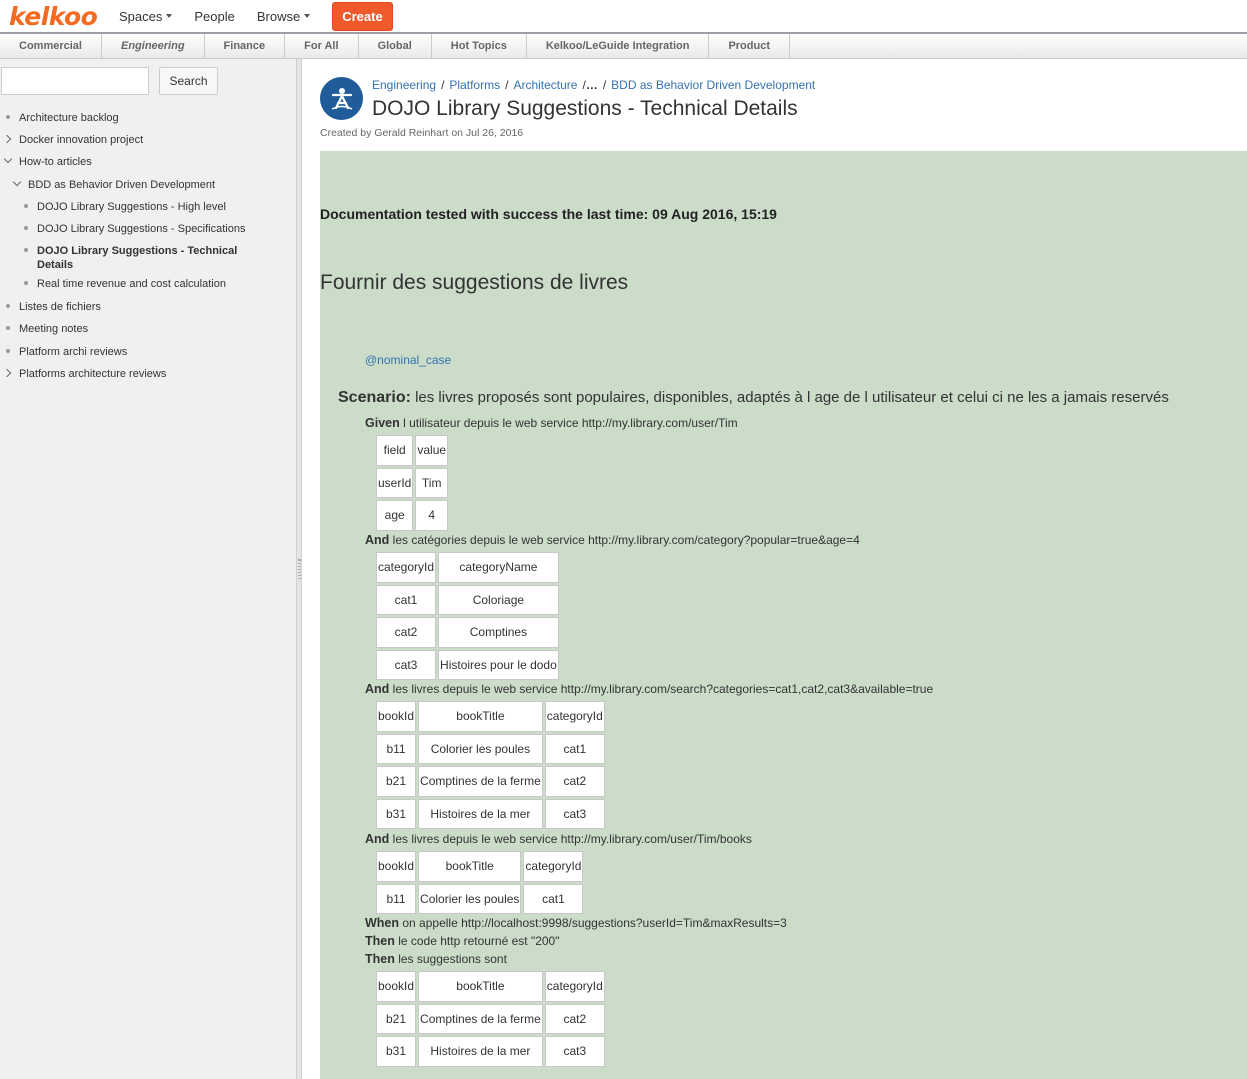 The image size is (1247, 1079). I want to click on table-cell: b31, so click(396, 1051).